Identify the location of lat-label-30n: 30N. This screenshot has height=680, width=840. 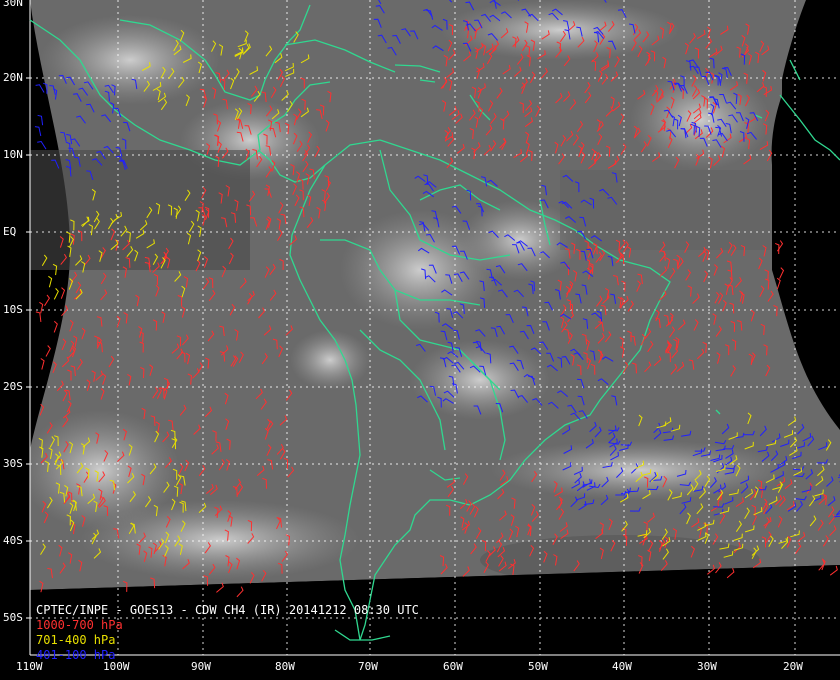
(13, 4).